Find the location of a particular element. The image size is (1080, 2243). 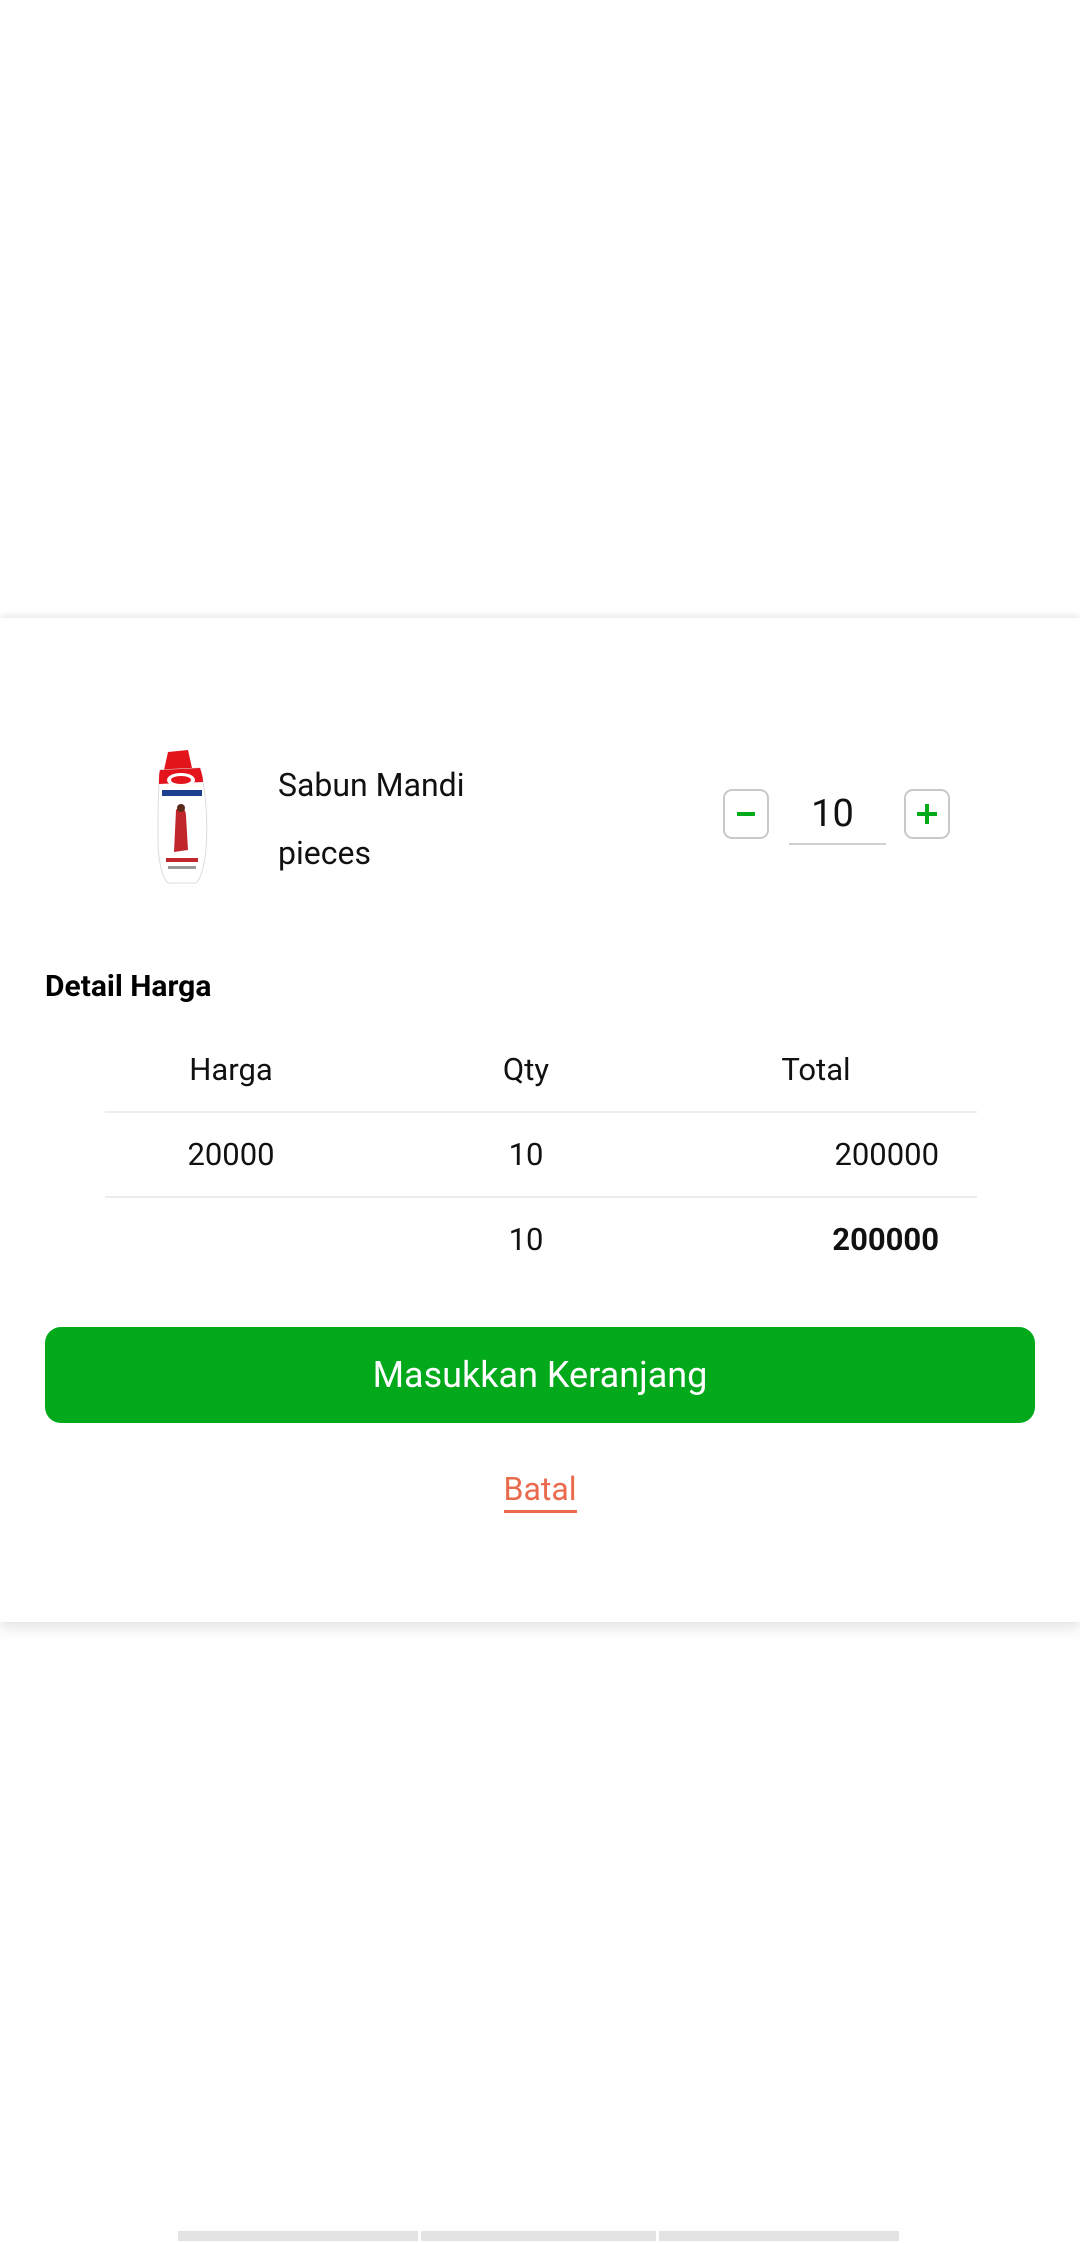

decrement-button is located at coordinates (746, 814).